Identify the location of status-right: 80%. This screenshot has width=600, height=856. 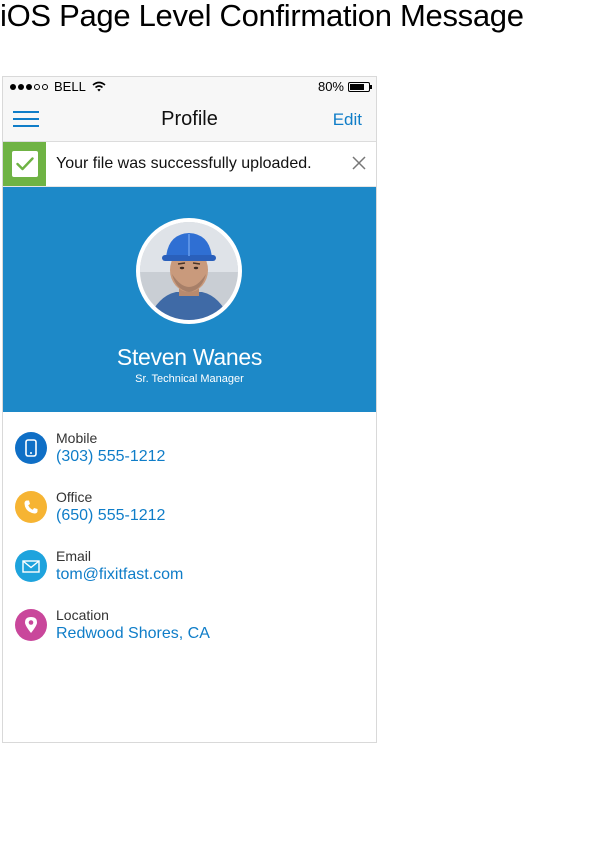
(344, 86).